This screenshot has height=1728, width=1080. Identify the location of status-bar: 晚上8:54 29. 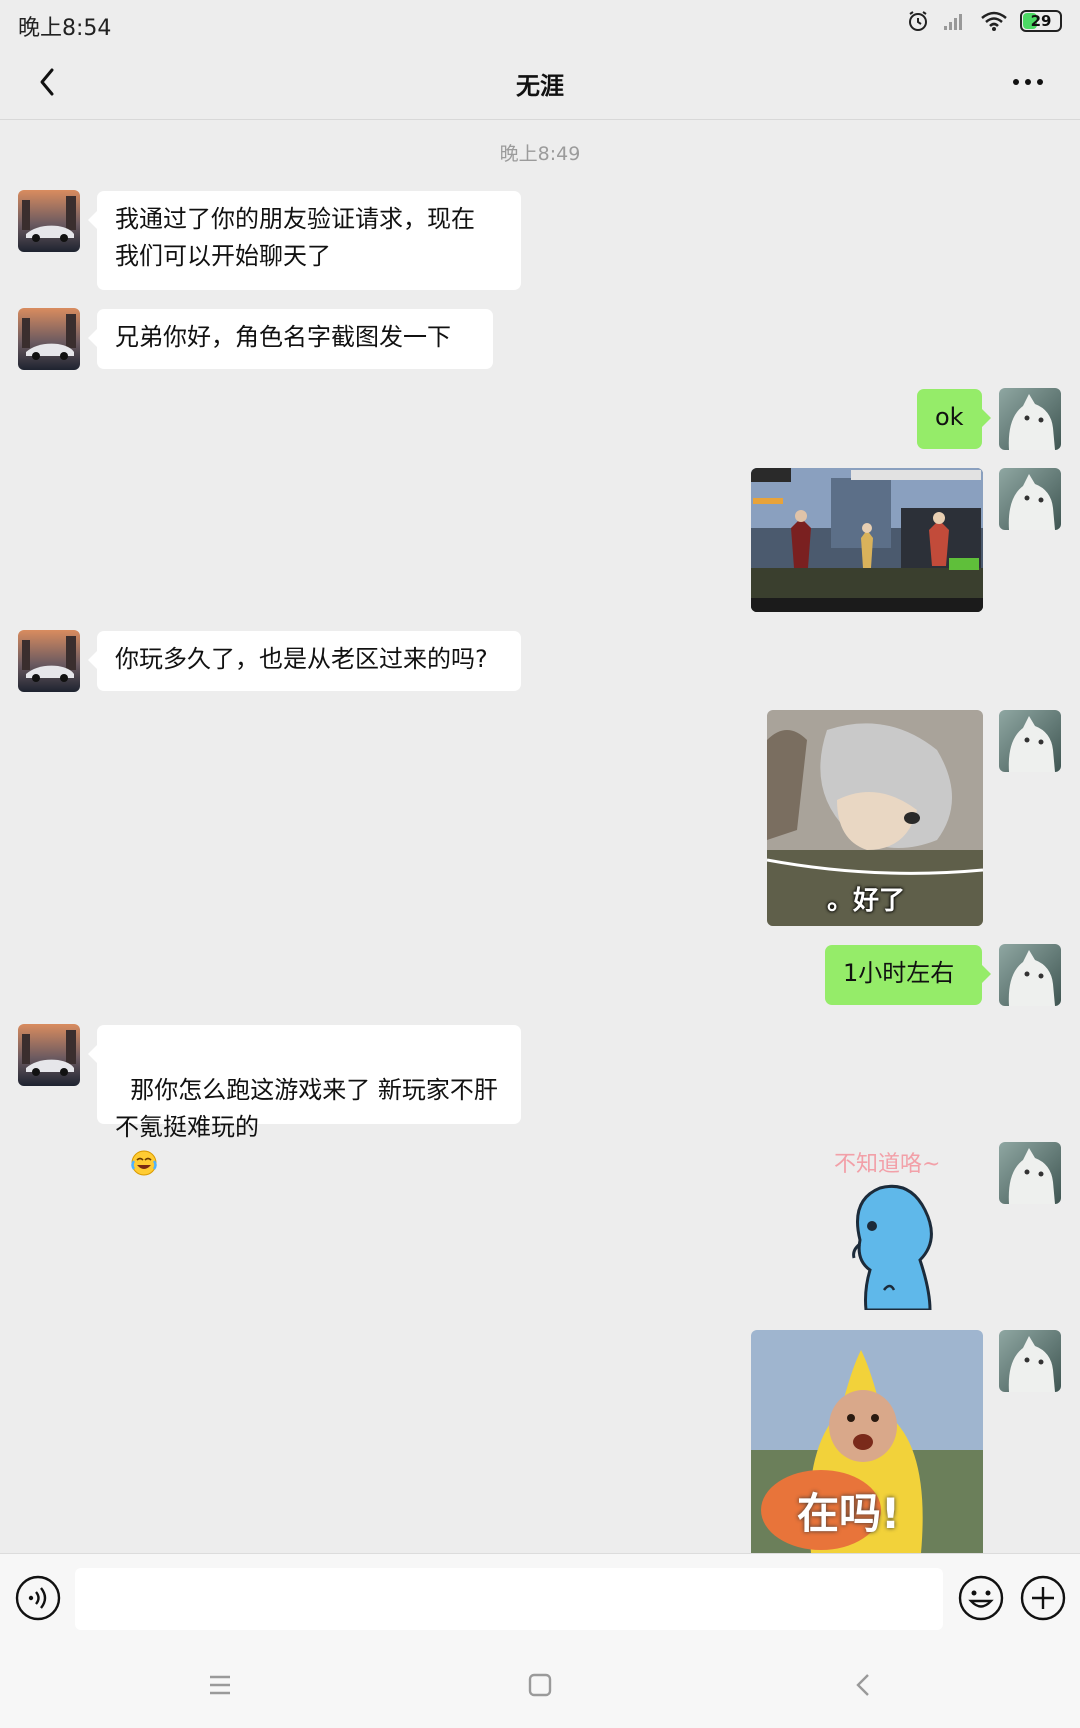
(540, 24).